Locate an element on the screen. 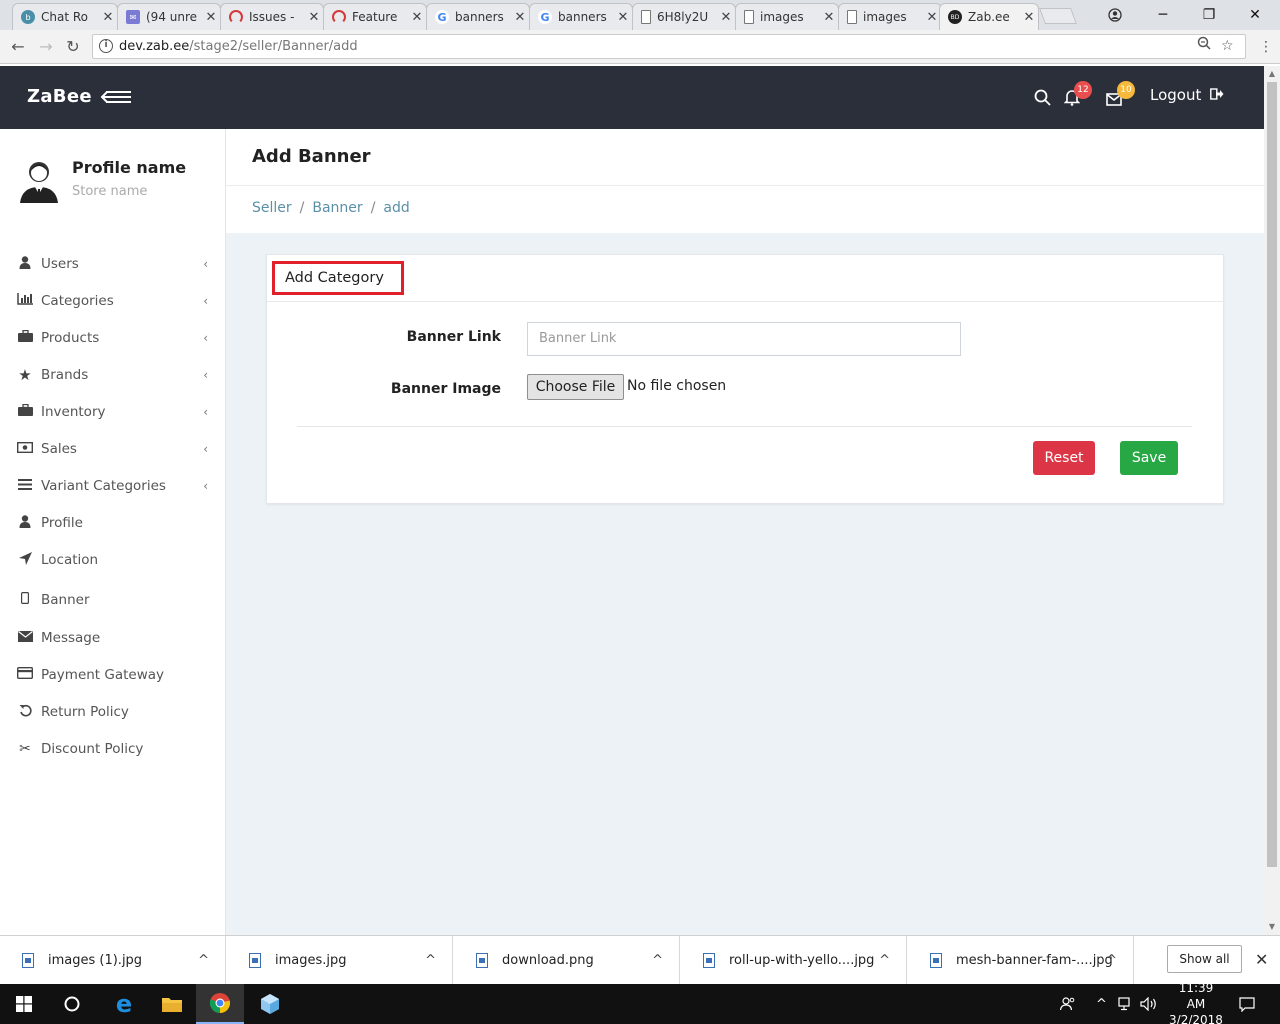 The width and height of the screenshot is (1280, 1024). logo: ZaBee is located at coordinates (59, 96).